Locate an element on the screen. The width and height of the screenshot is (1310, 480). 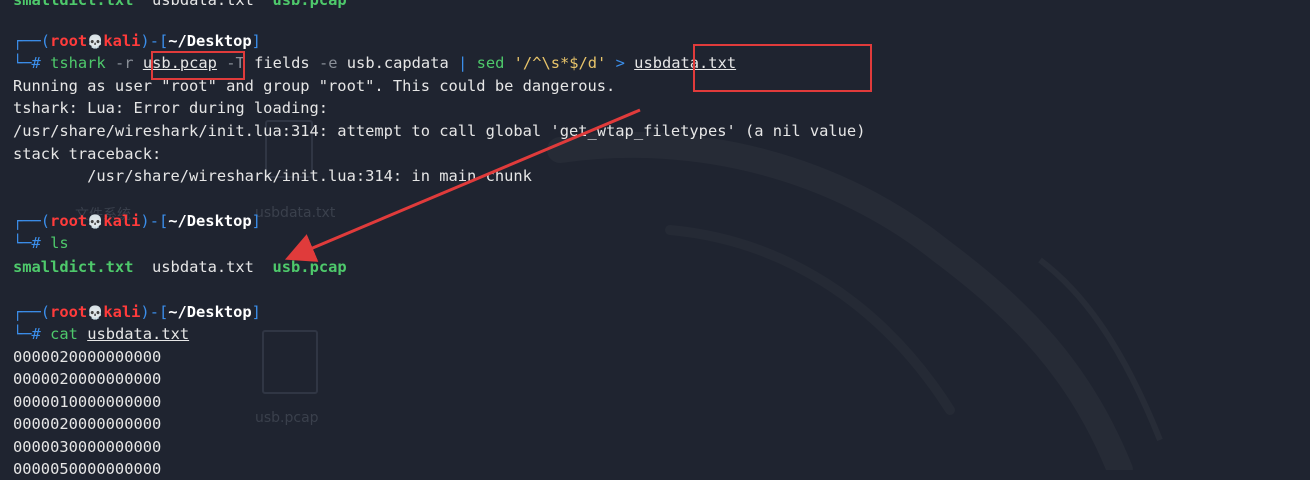
command-line-cat: └─# cat usbdata.txt is located at coordinates (101, 334).